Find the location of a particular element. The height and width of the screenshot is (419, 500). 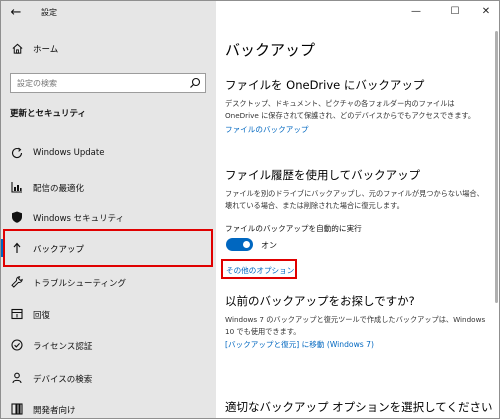

sidebar-item-troubleshoot: トラブルシューティング is located at coordinates (108, 282).